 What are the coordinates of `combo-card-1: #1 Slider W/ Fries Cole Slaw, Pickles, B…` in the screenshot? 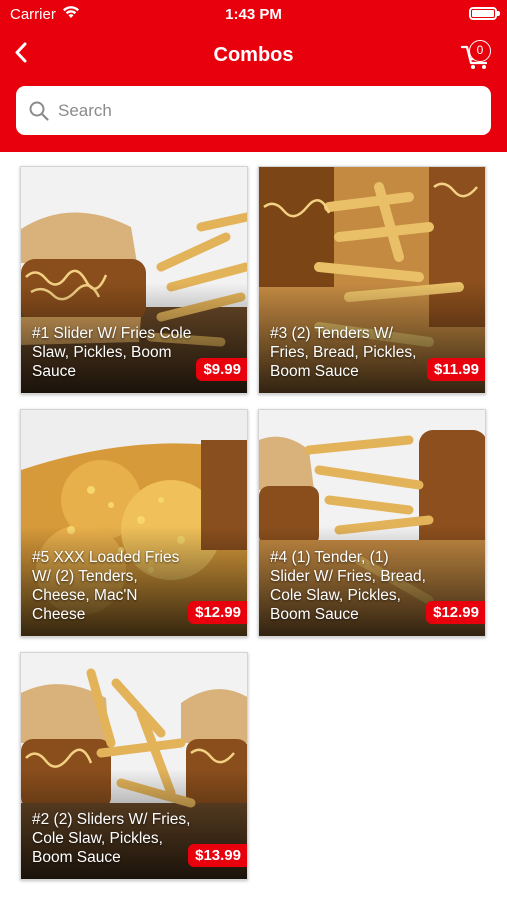 It's located at (134, 280).